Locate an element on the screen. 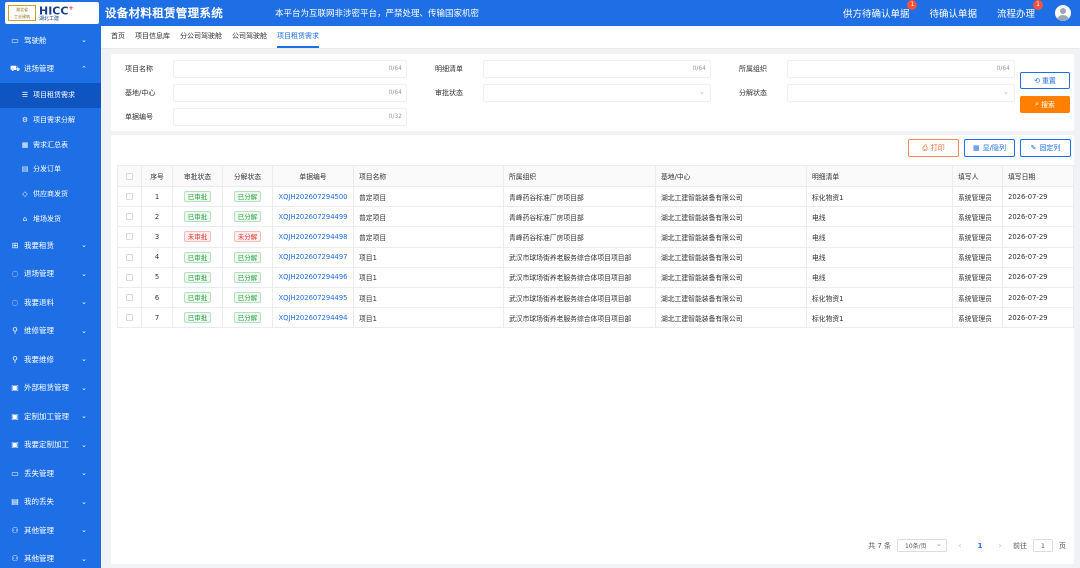 The image size is (1080, 568). page-number: 1 is located at coordinates (980, 546).